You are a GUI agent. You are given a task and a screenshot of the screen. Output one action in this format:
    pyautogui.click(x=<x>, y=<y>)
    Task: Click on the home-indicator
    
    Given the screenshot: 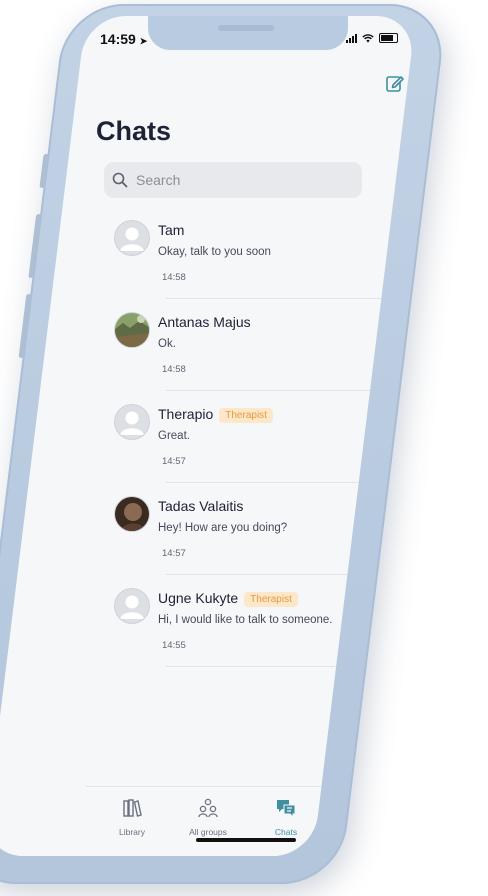 What is the action you would take?
    pyautogui.click(x=246, y=840)
    